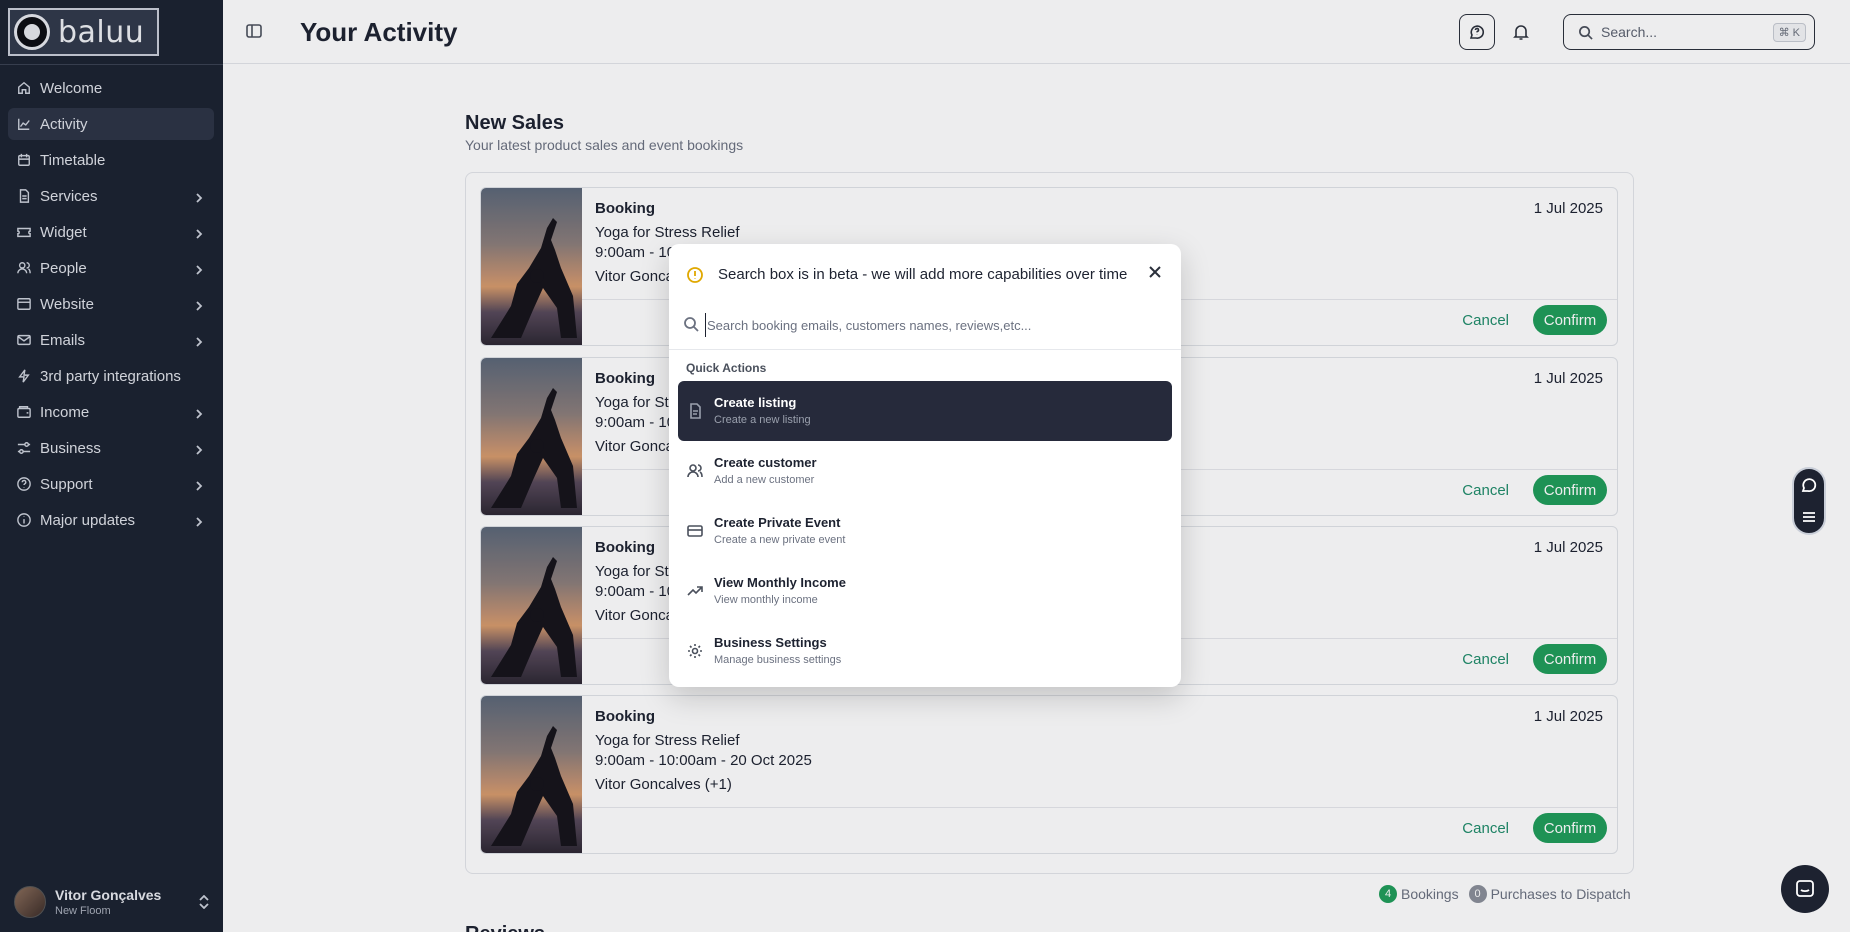 Image resolution: width=1850 pixels, height=932 pixels. Describe the element at coordinates (755, 402) in the screenshot. I see `quick-action-title: Create listing` at that location.